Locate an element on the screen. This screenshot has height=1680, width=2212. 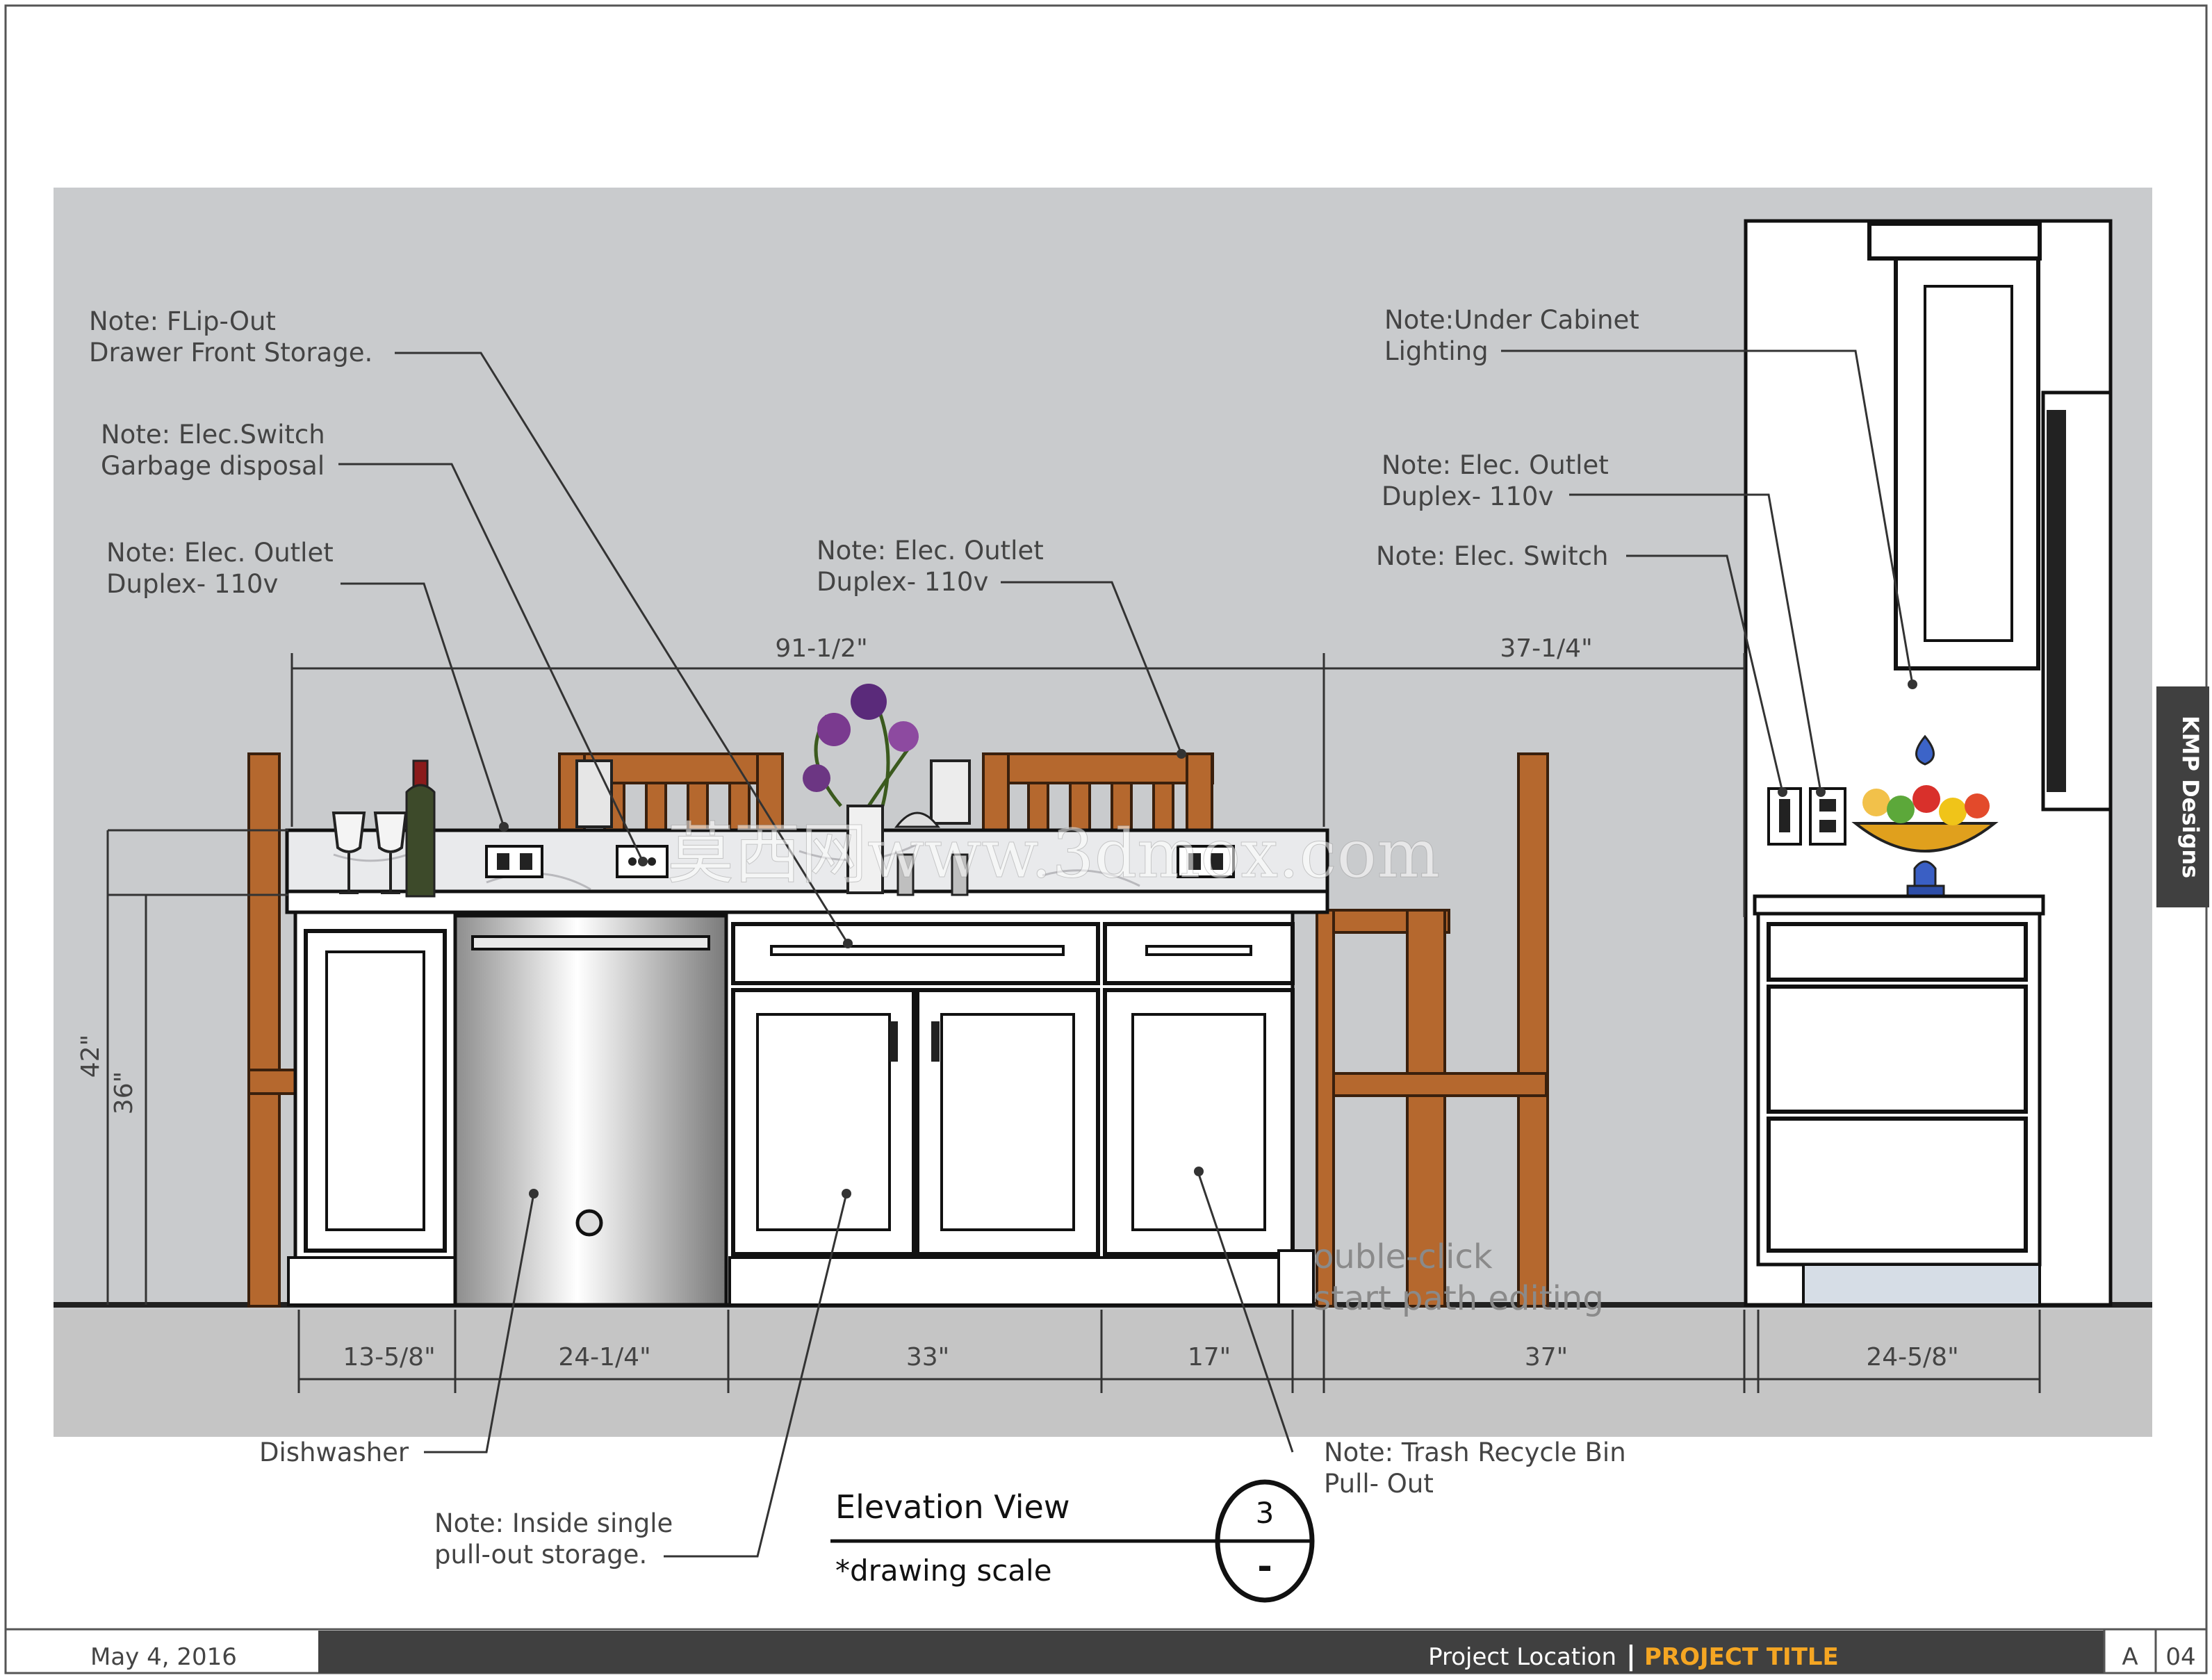
dishwasher-knob is located at coordinates (589, 1223).